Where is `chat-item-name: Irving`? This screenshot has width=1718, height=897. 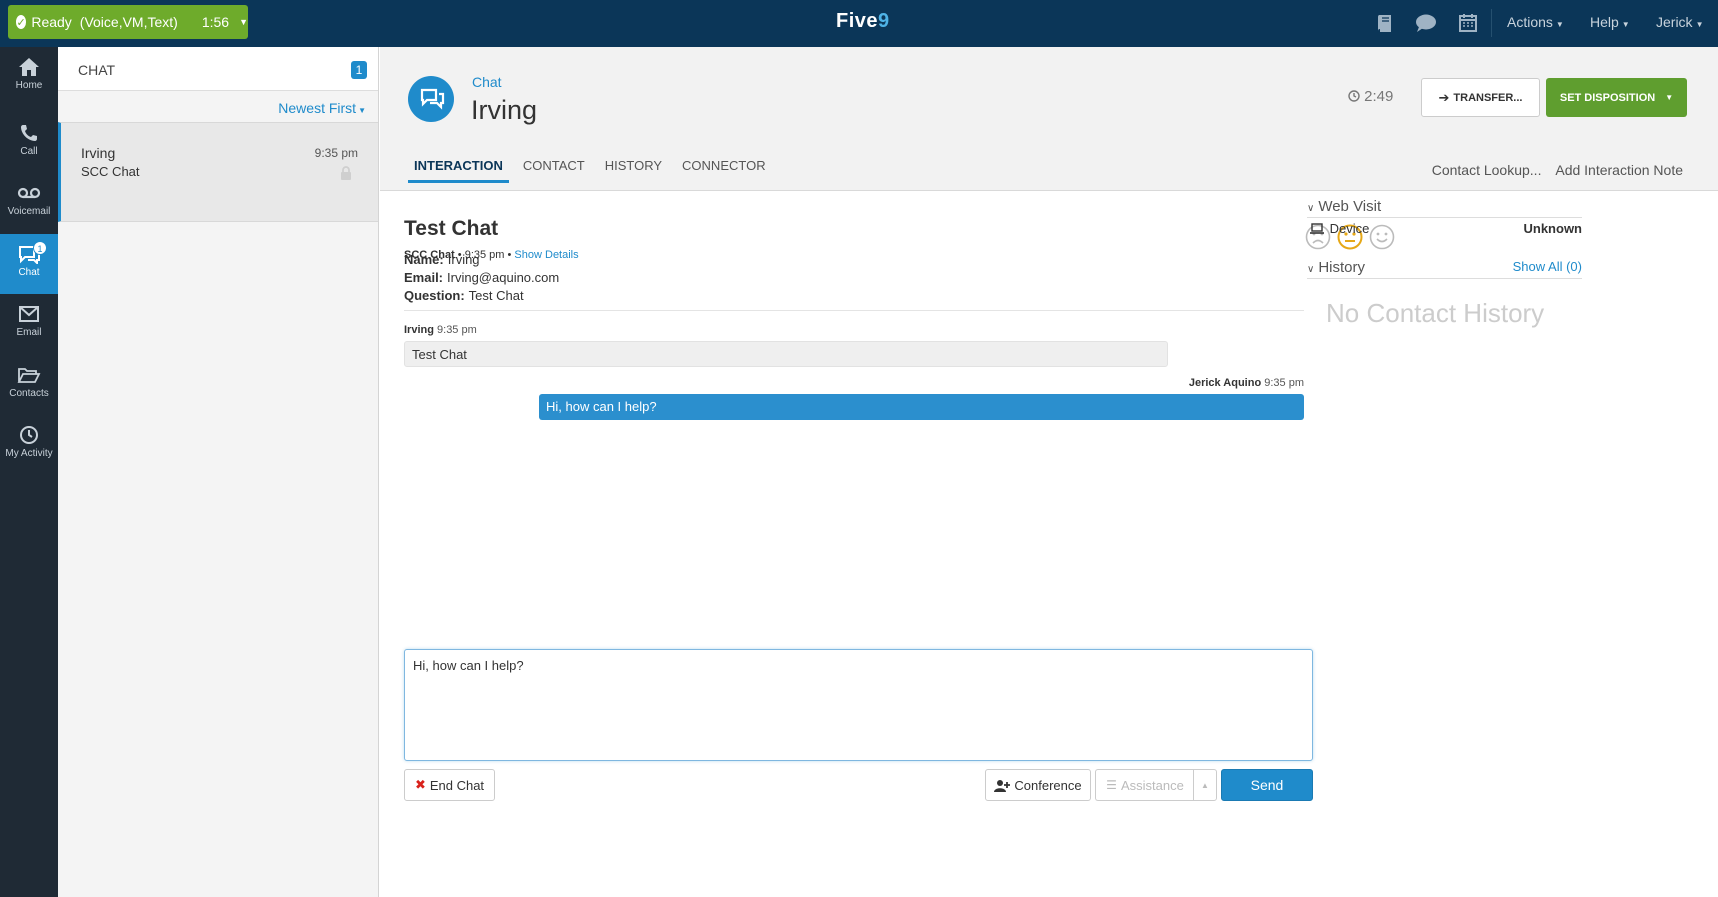
chat-item-name: Irving is located at coordinates (98, 153).